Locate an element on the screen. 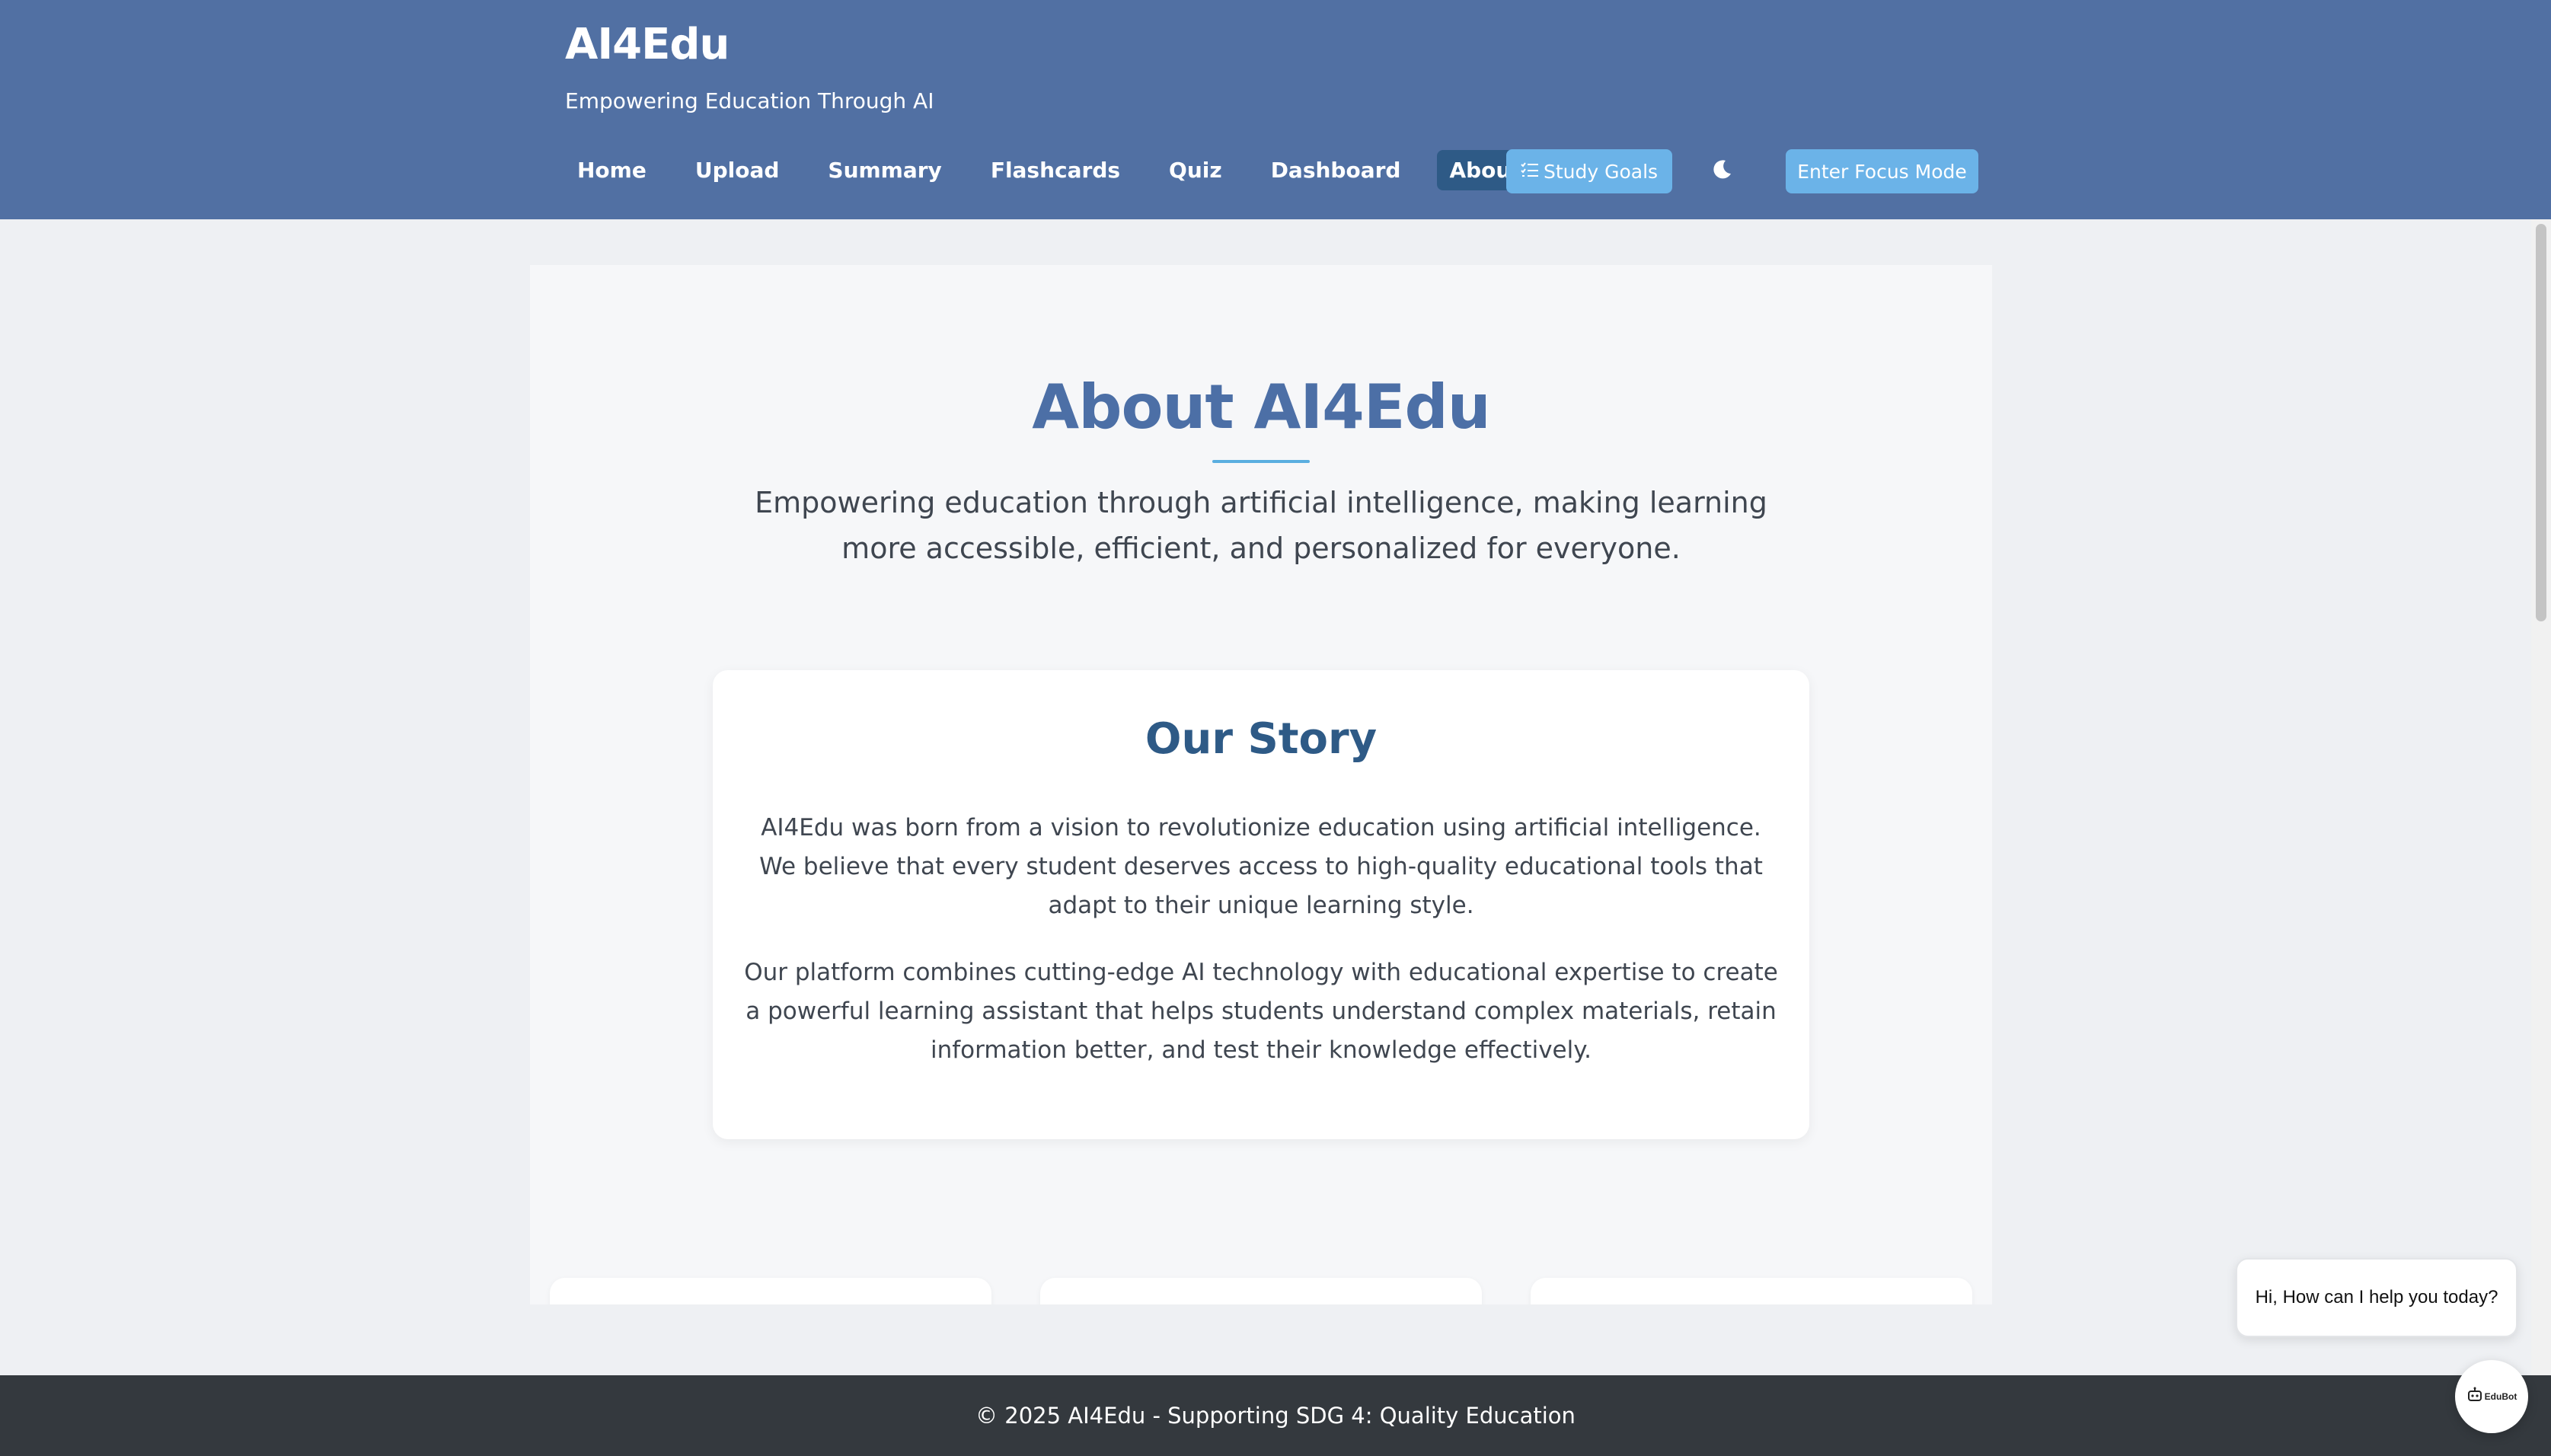 The image size is (2551, 1456). page-title: About AI4Edu is located at coordinates (1261, 407).